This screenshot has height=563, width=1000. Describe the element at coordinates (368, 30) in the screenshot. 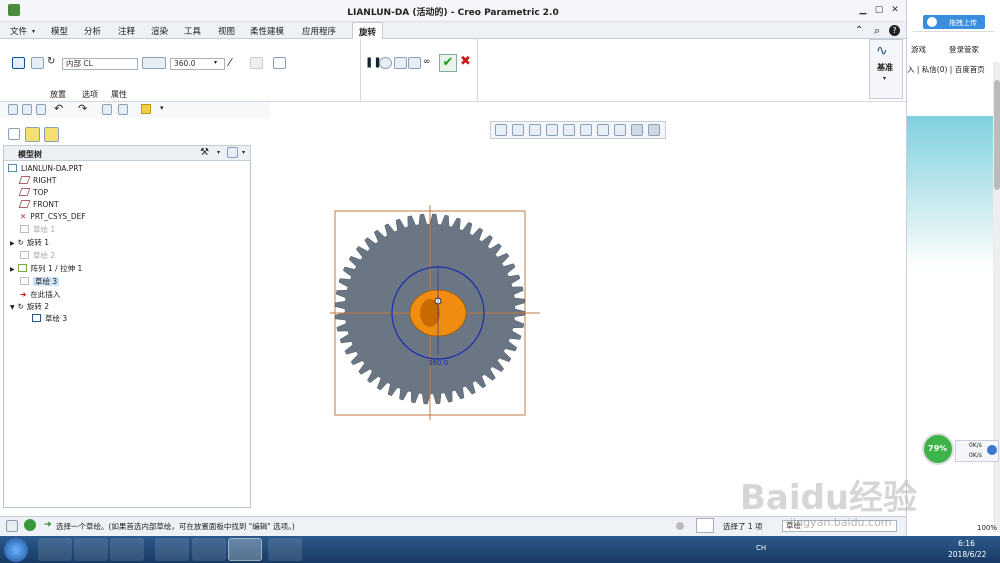

I see `tab-revolve: 旋转` at that location.